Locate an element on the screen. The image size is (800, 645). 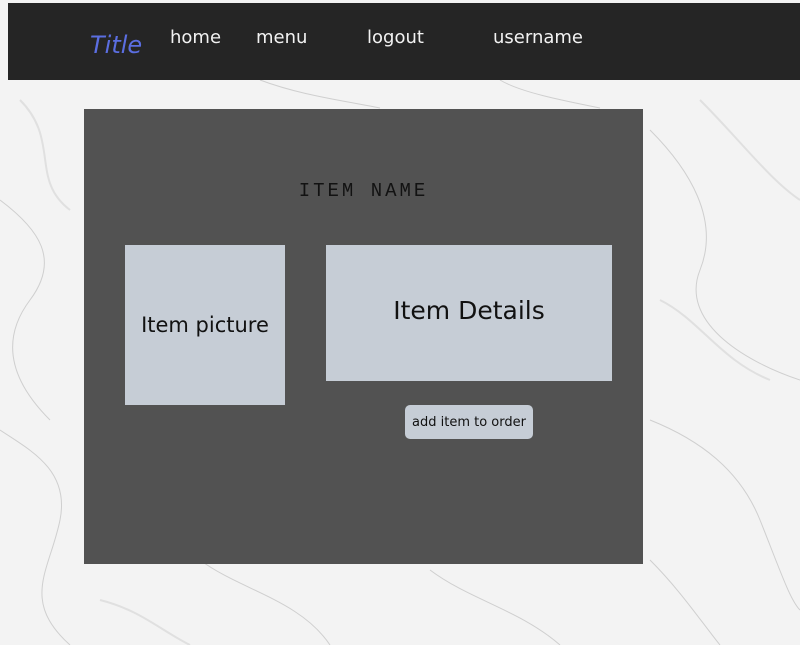
item-picture-label: Item picture is located at coordinates (205, 325).